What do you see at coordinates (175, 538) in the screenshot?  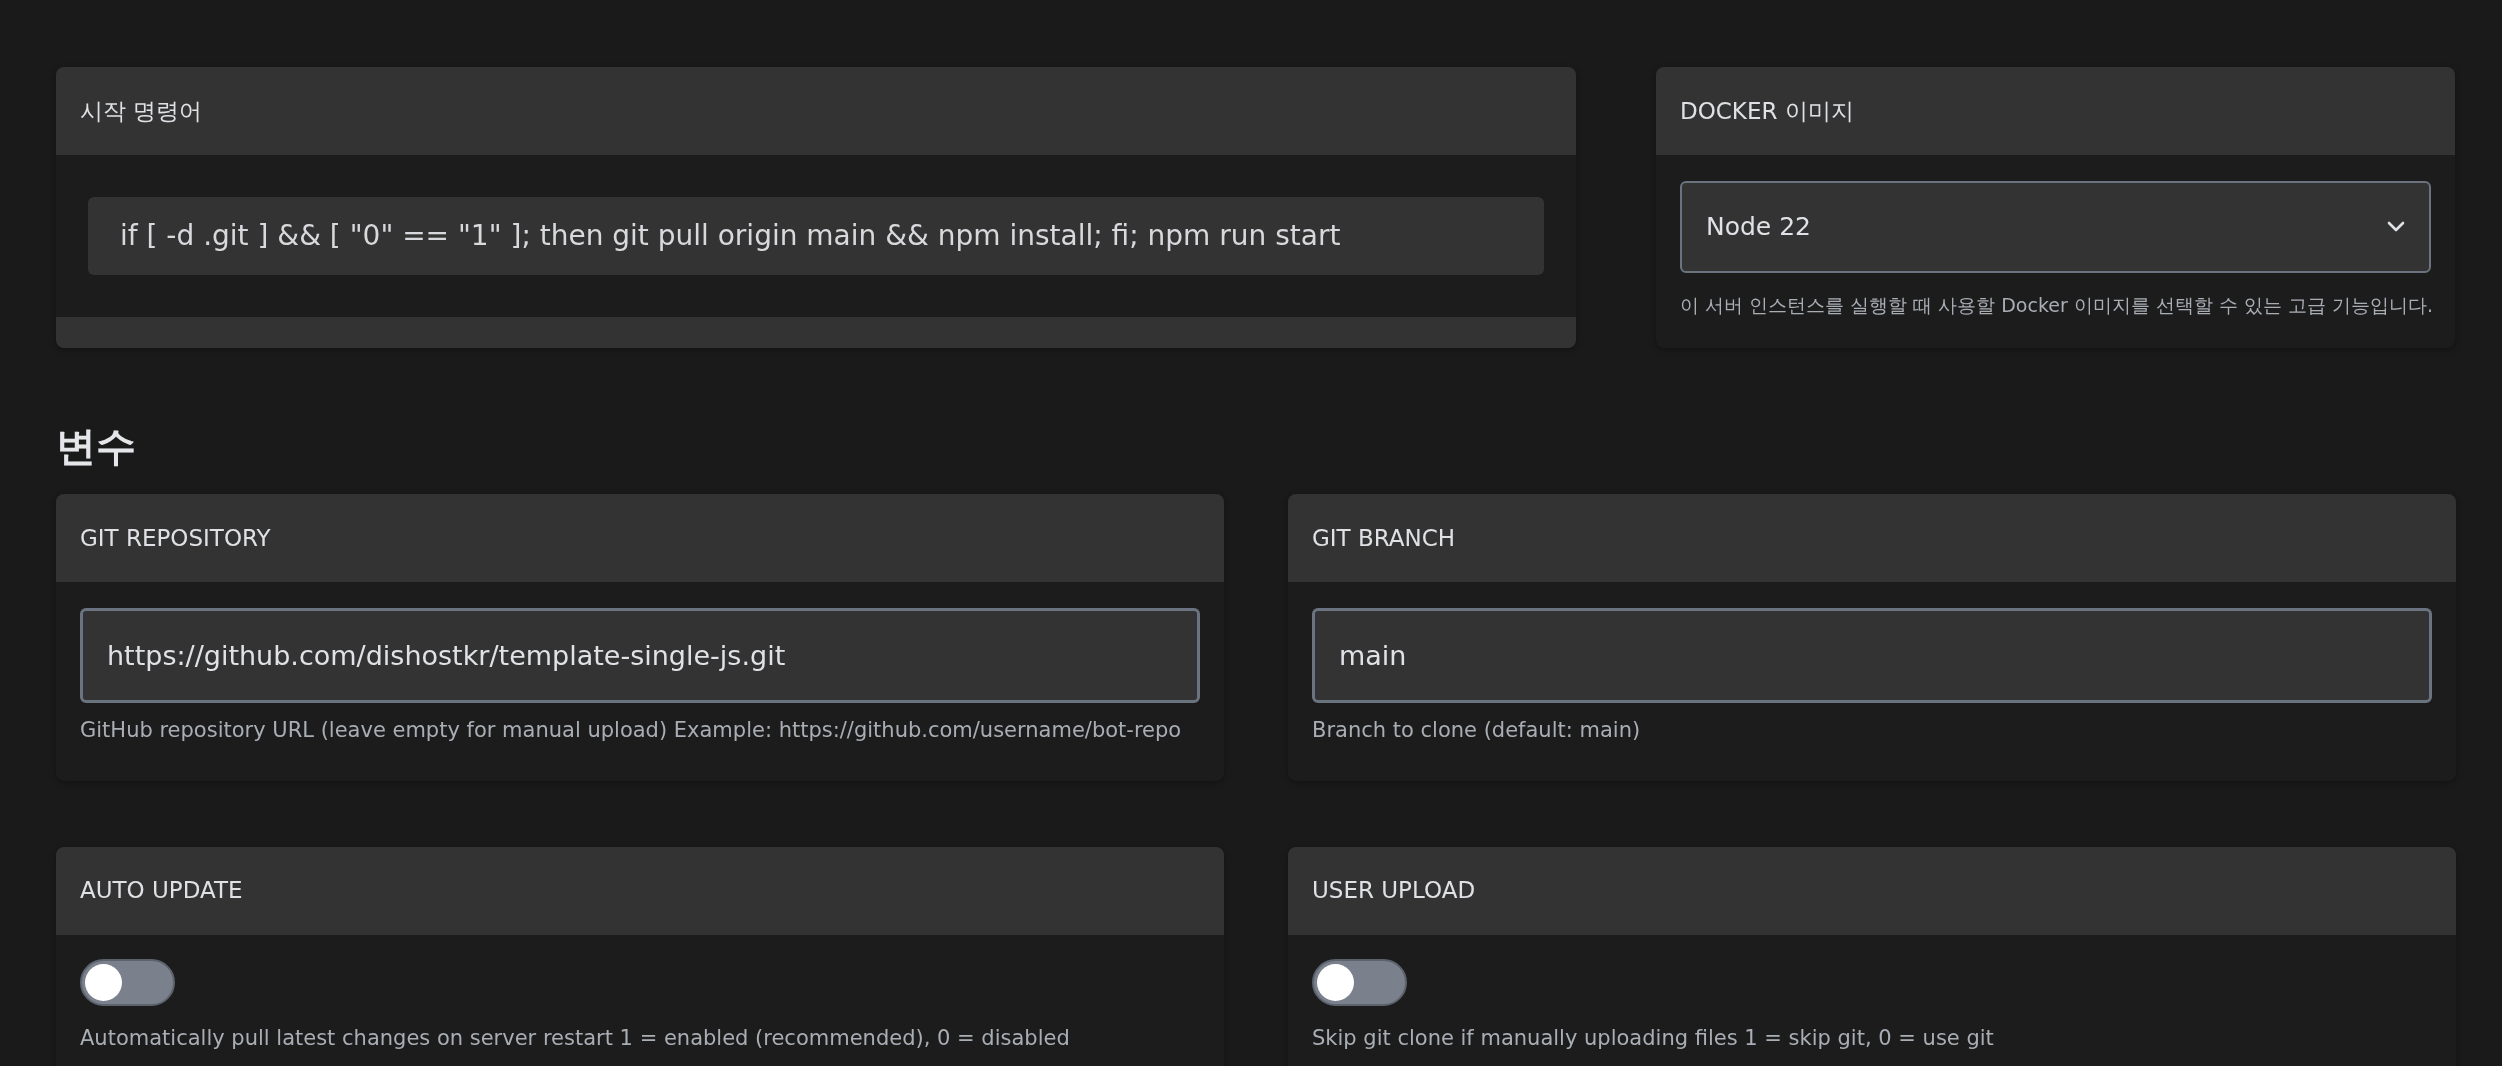 I see `card-title: GIT REPOSITORY` at bounding box center [175, 538].